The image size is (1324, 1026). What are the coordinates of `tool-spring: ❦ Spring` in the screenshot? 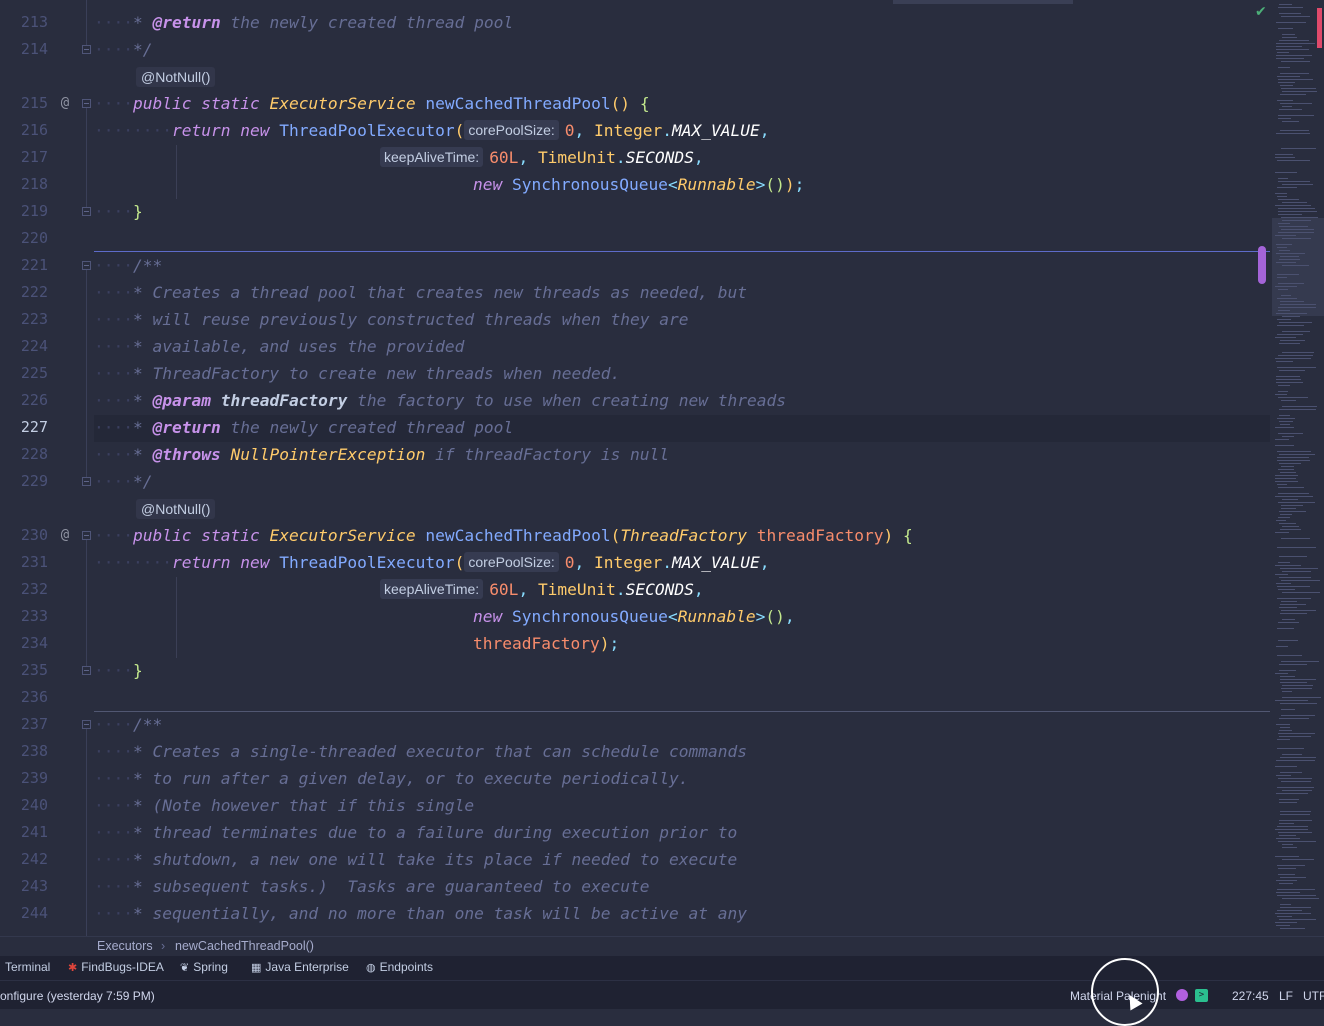 It's located at (204, 967).